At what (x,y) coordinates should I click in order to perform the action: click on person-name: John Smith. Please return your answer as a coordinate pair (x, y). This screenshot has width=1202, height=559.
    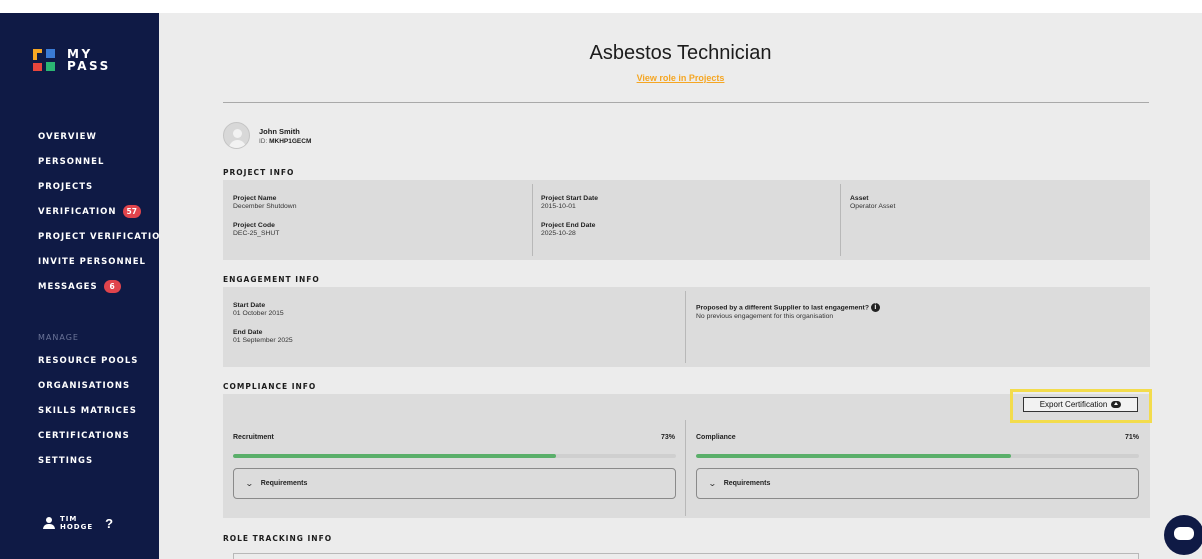
    Looking at the image, I should click on (279, 131).